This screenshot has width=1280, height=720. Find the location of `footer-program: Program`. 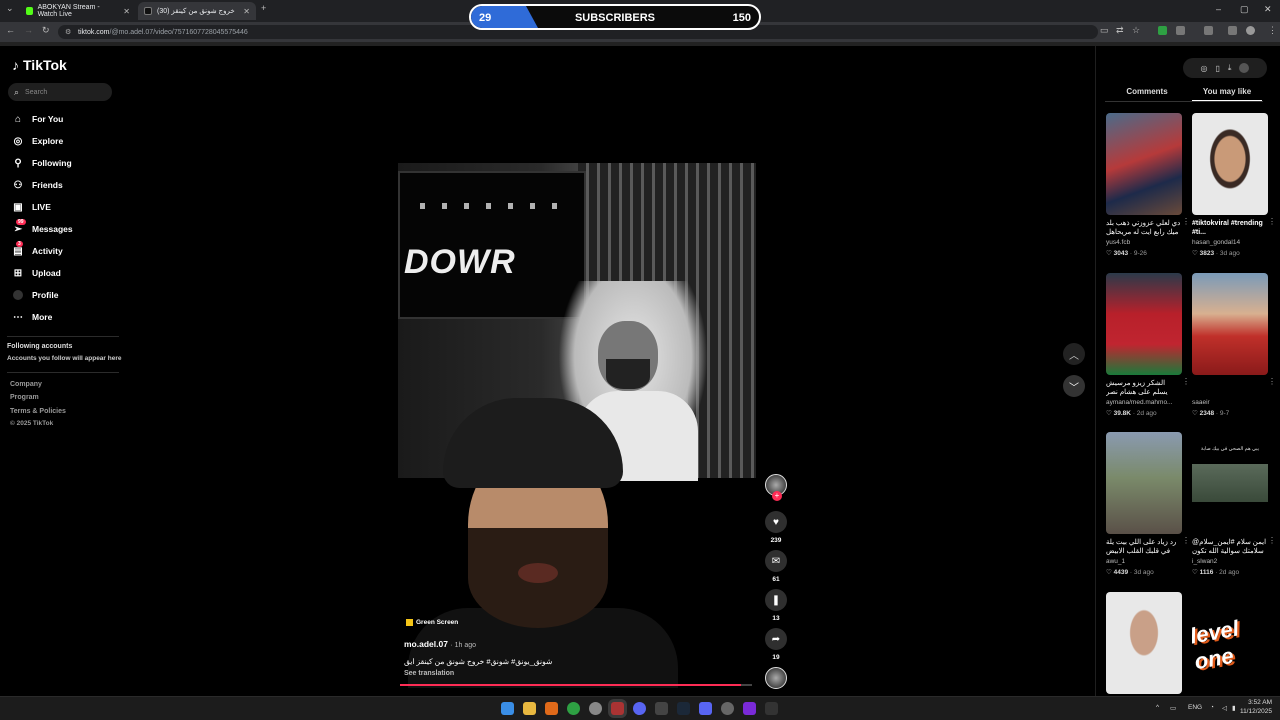

footer-program: Program is located at coordinates (24, 397).